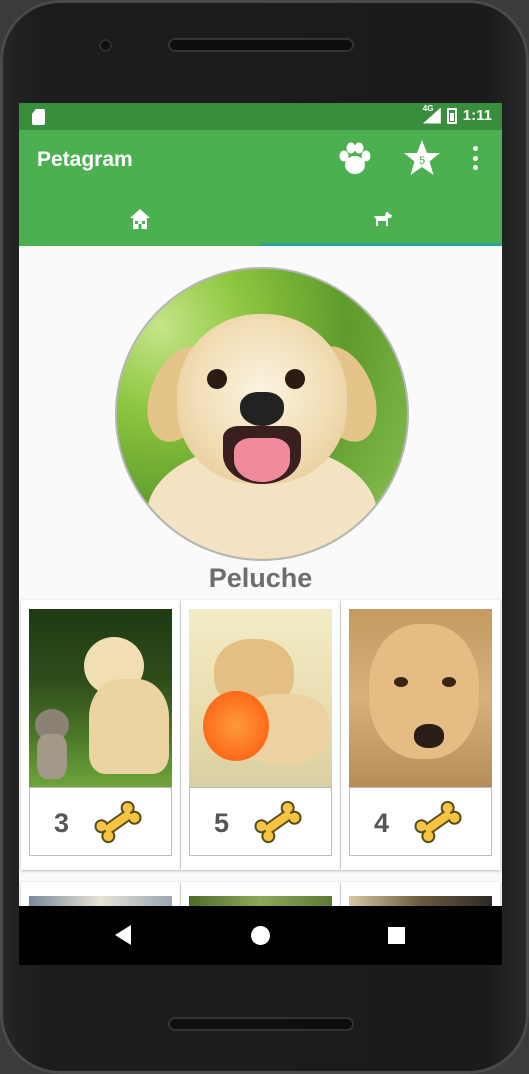  Describe the element at coordinates (222, 823) in the screenshot. I see `like-count: 5` at that location.